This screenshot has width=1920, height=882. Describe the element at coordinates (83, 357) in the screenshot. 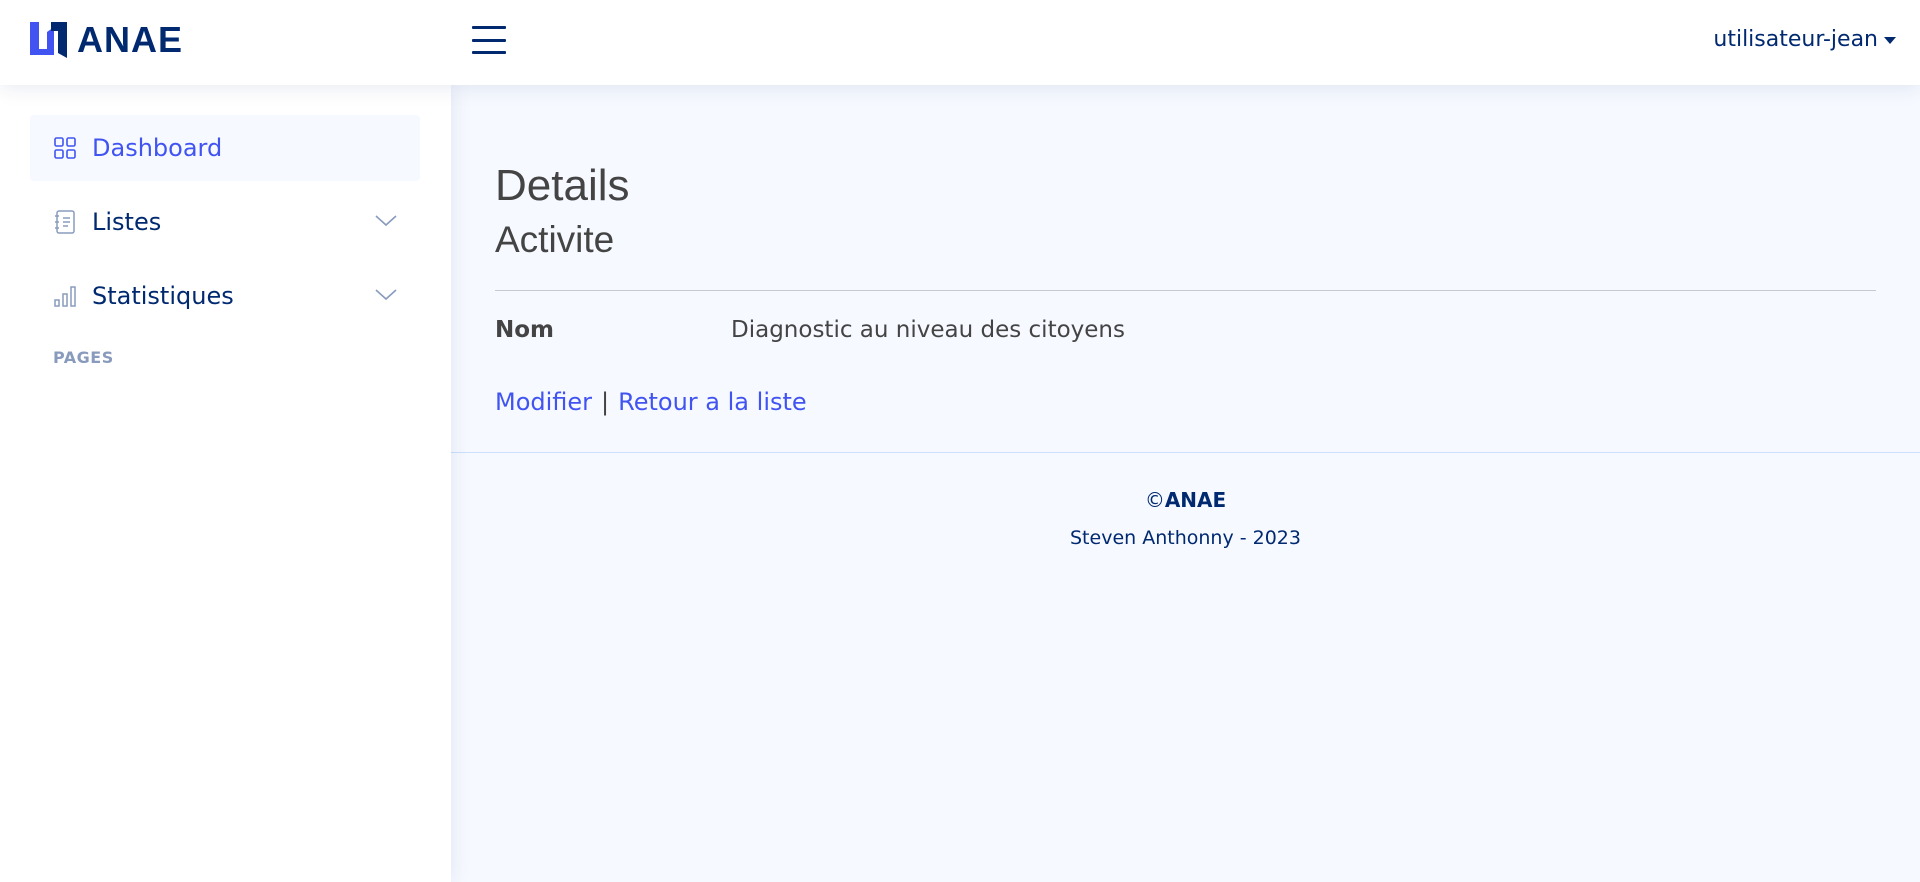

I see `sidebar-section-heading: Pages` at that location.